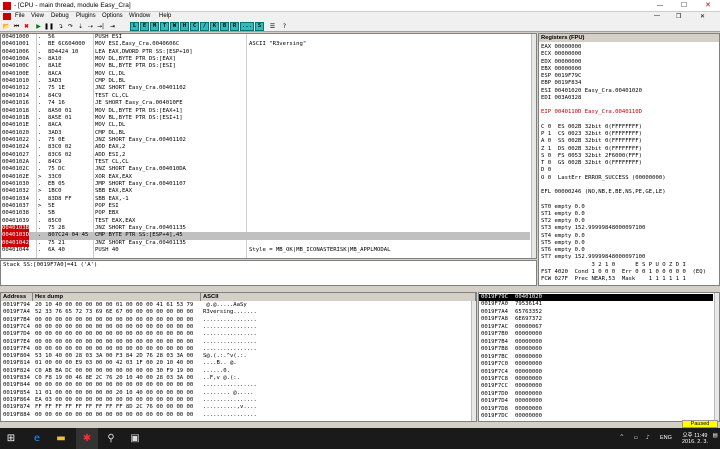 The image size is (720, 449). Describe the element at coordinates (111, 438) in the screenshot. I see `search-icon: ⚲` at that location.